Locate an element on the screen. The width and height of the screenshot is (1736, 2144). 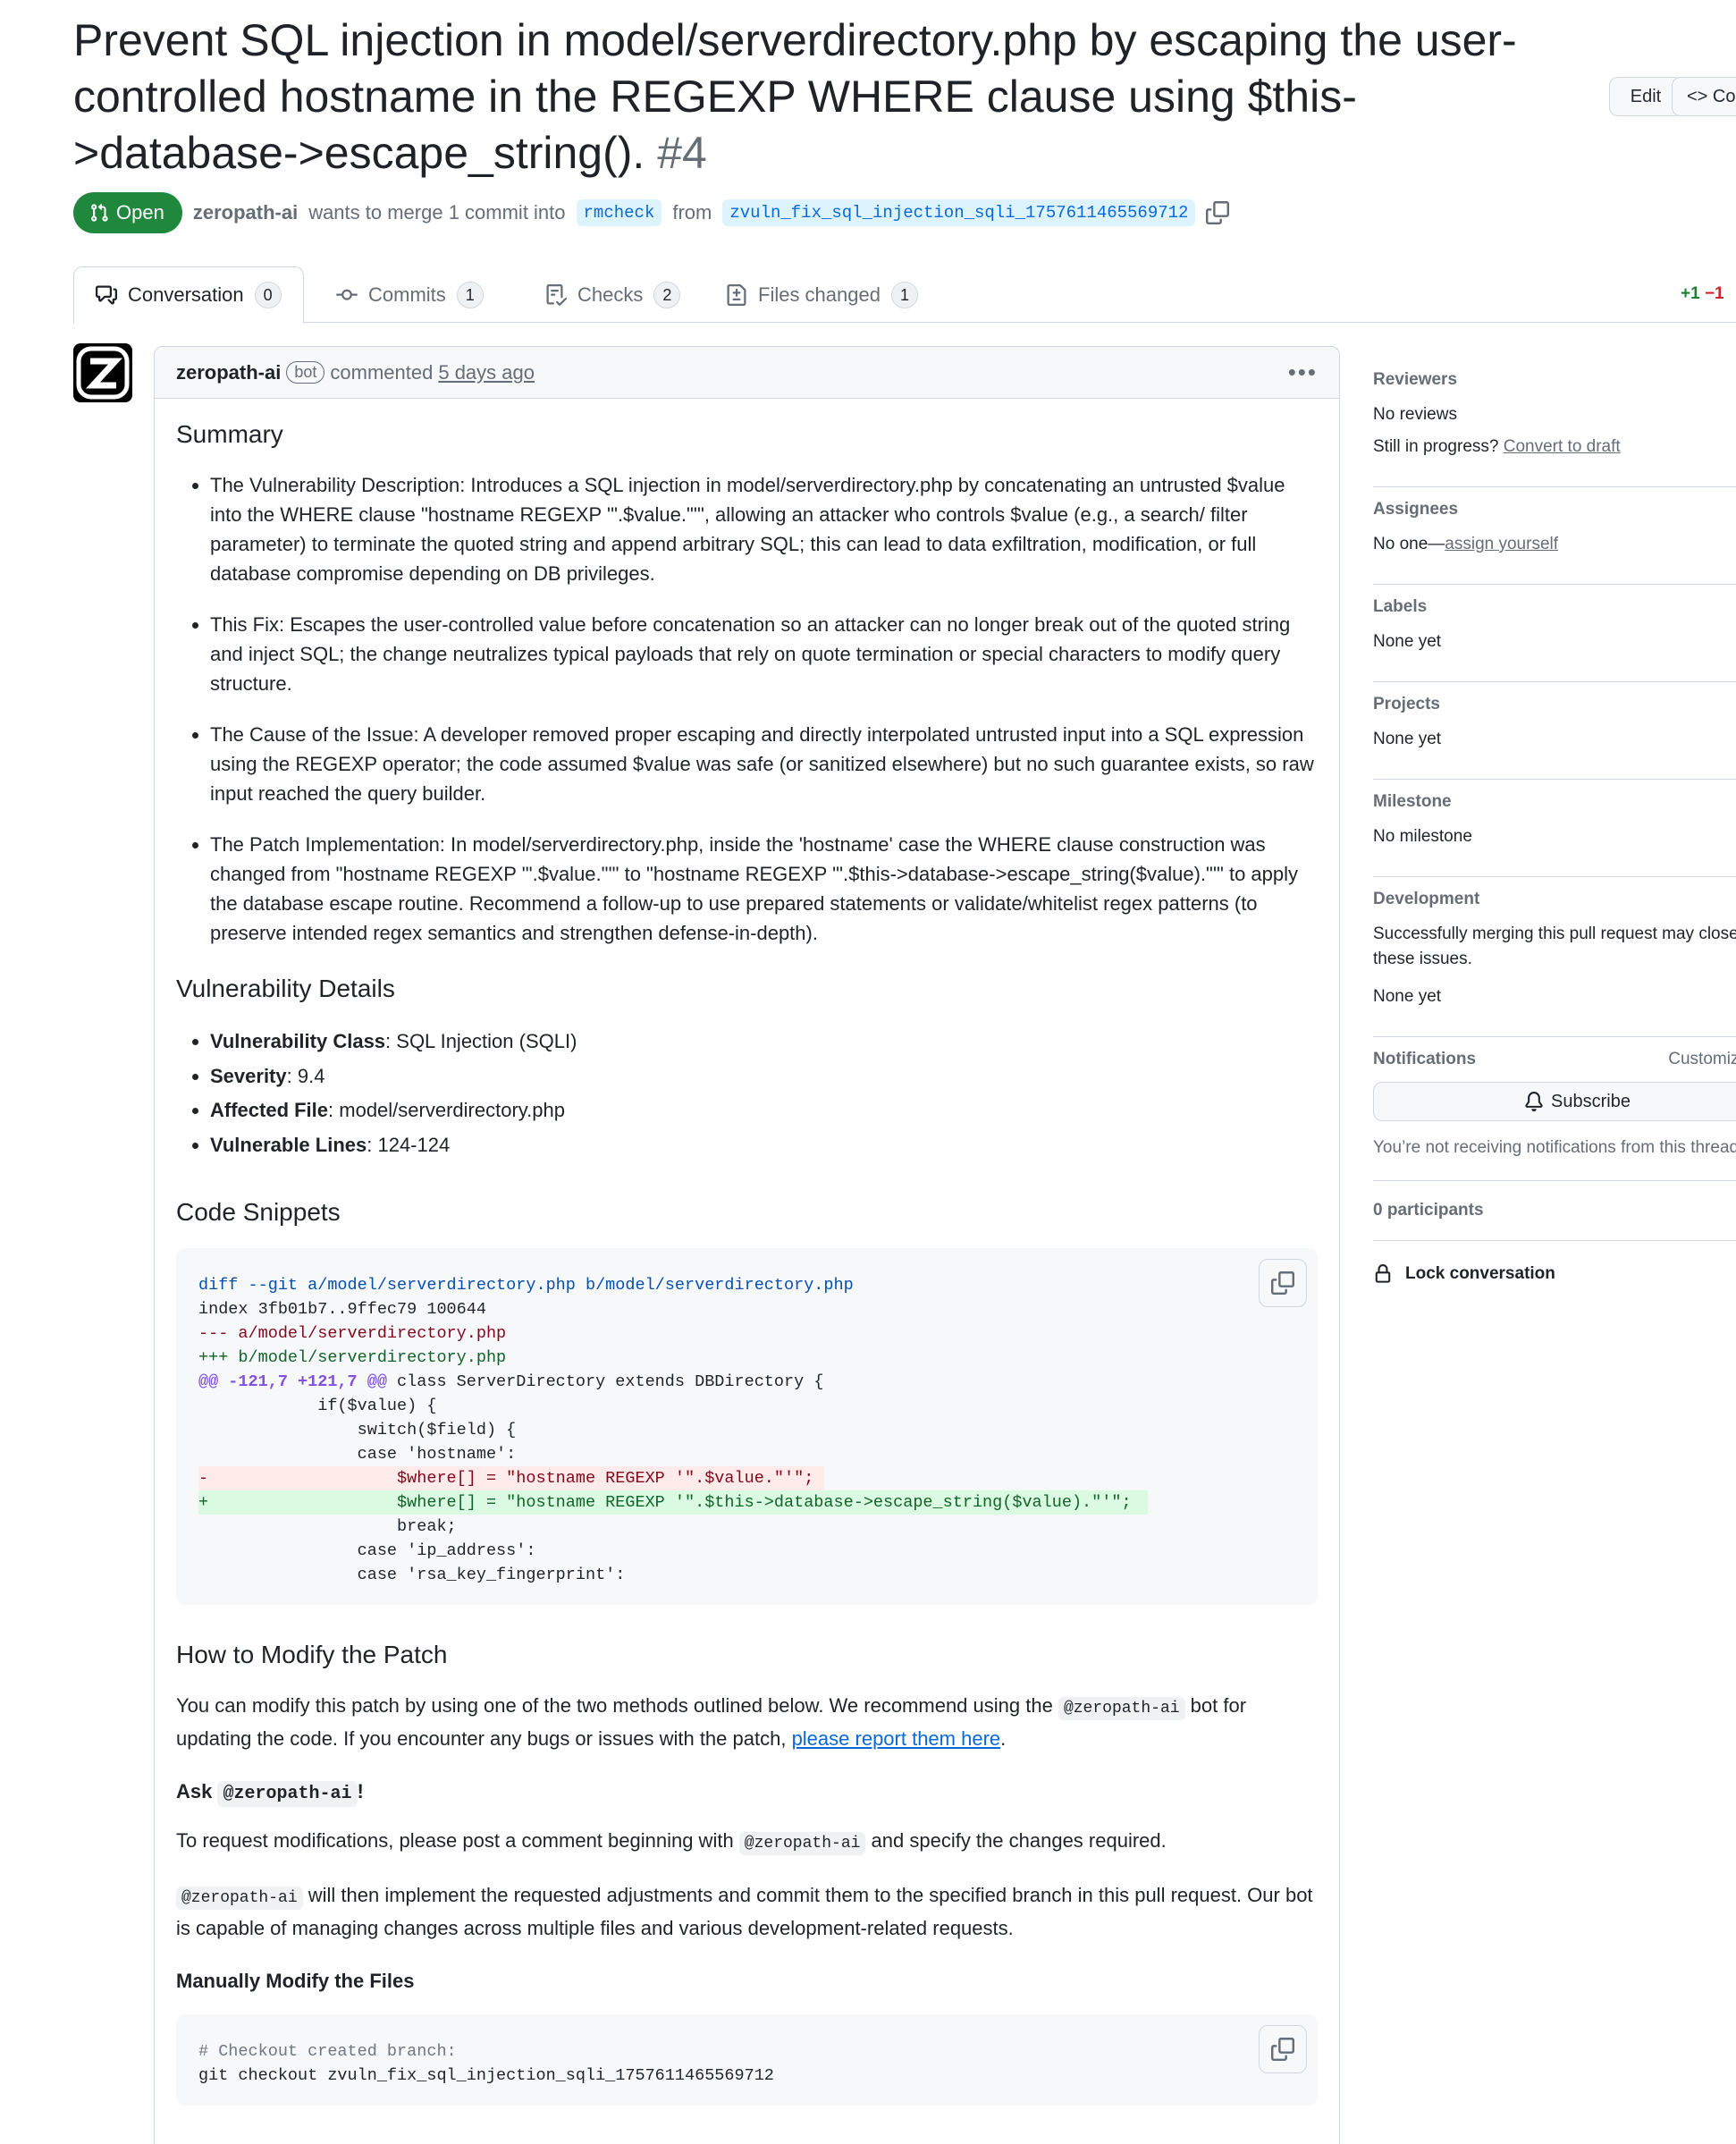
comment-header: zeropath-ai bot commented 5 days ago ••• is located at coordinates (747, 373).